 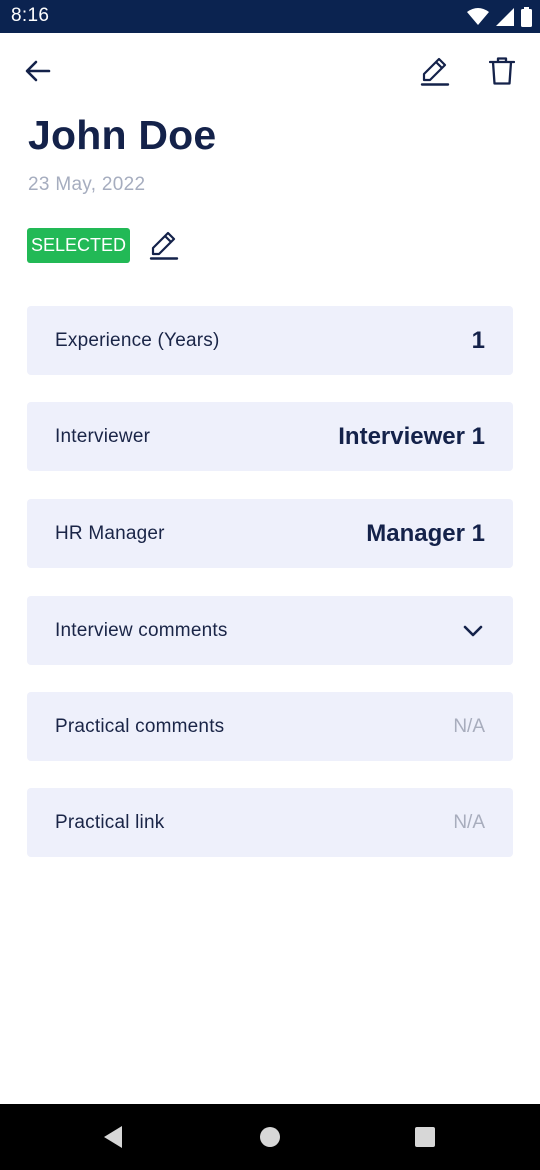 What do you see at coordinates (478, 340) in the screenshot?
I see `card-value: 1` at bounding box center [478, 340].